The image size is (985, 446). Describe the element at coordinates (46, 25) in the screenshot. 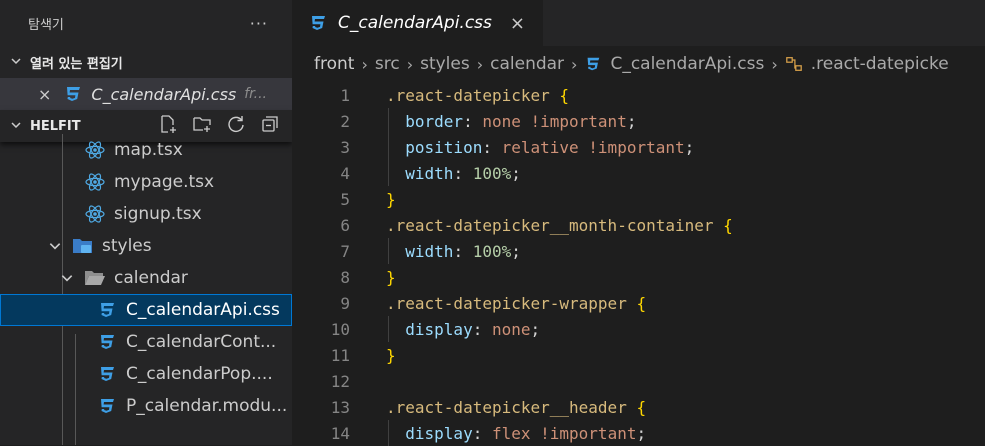

I see `explorer-title: 탐색기` at that location.